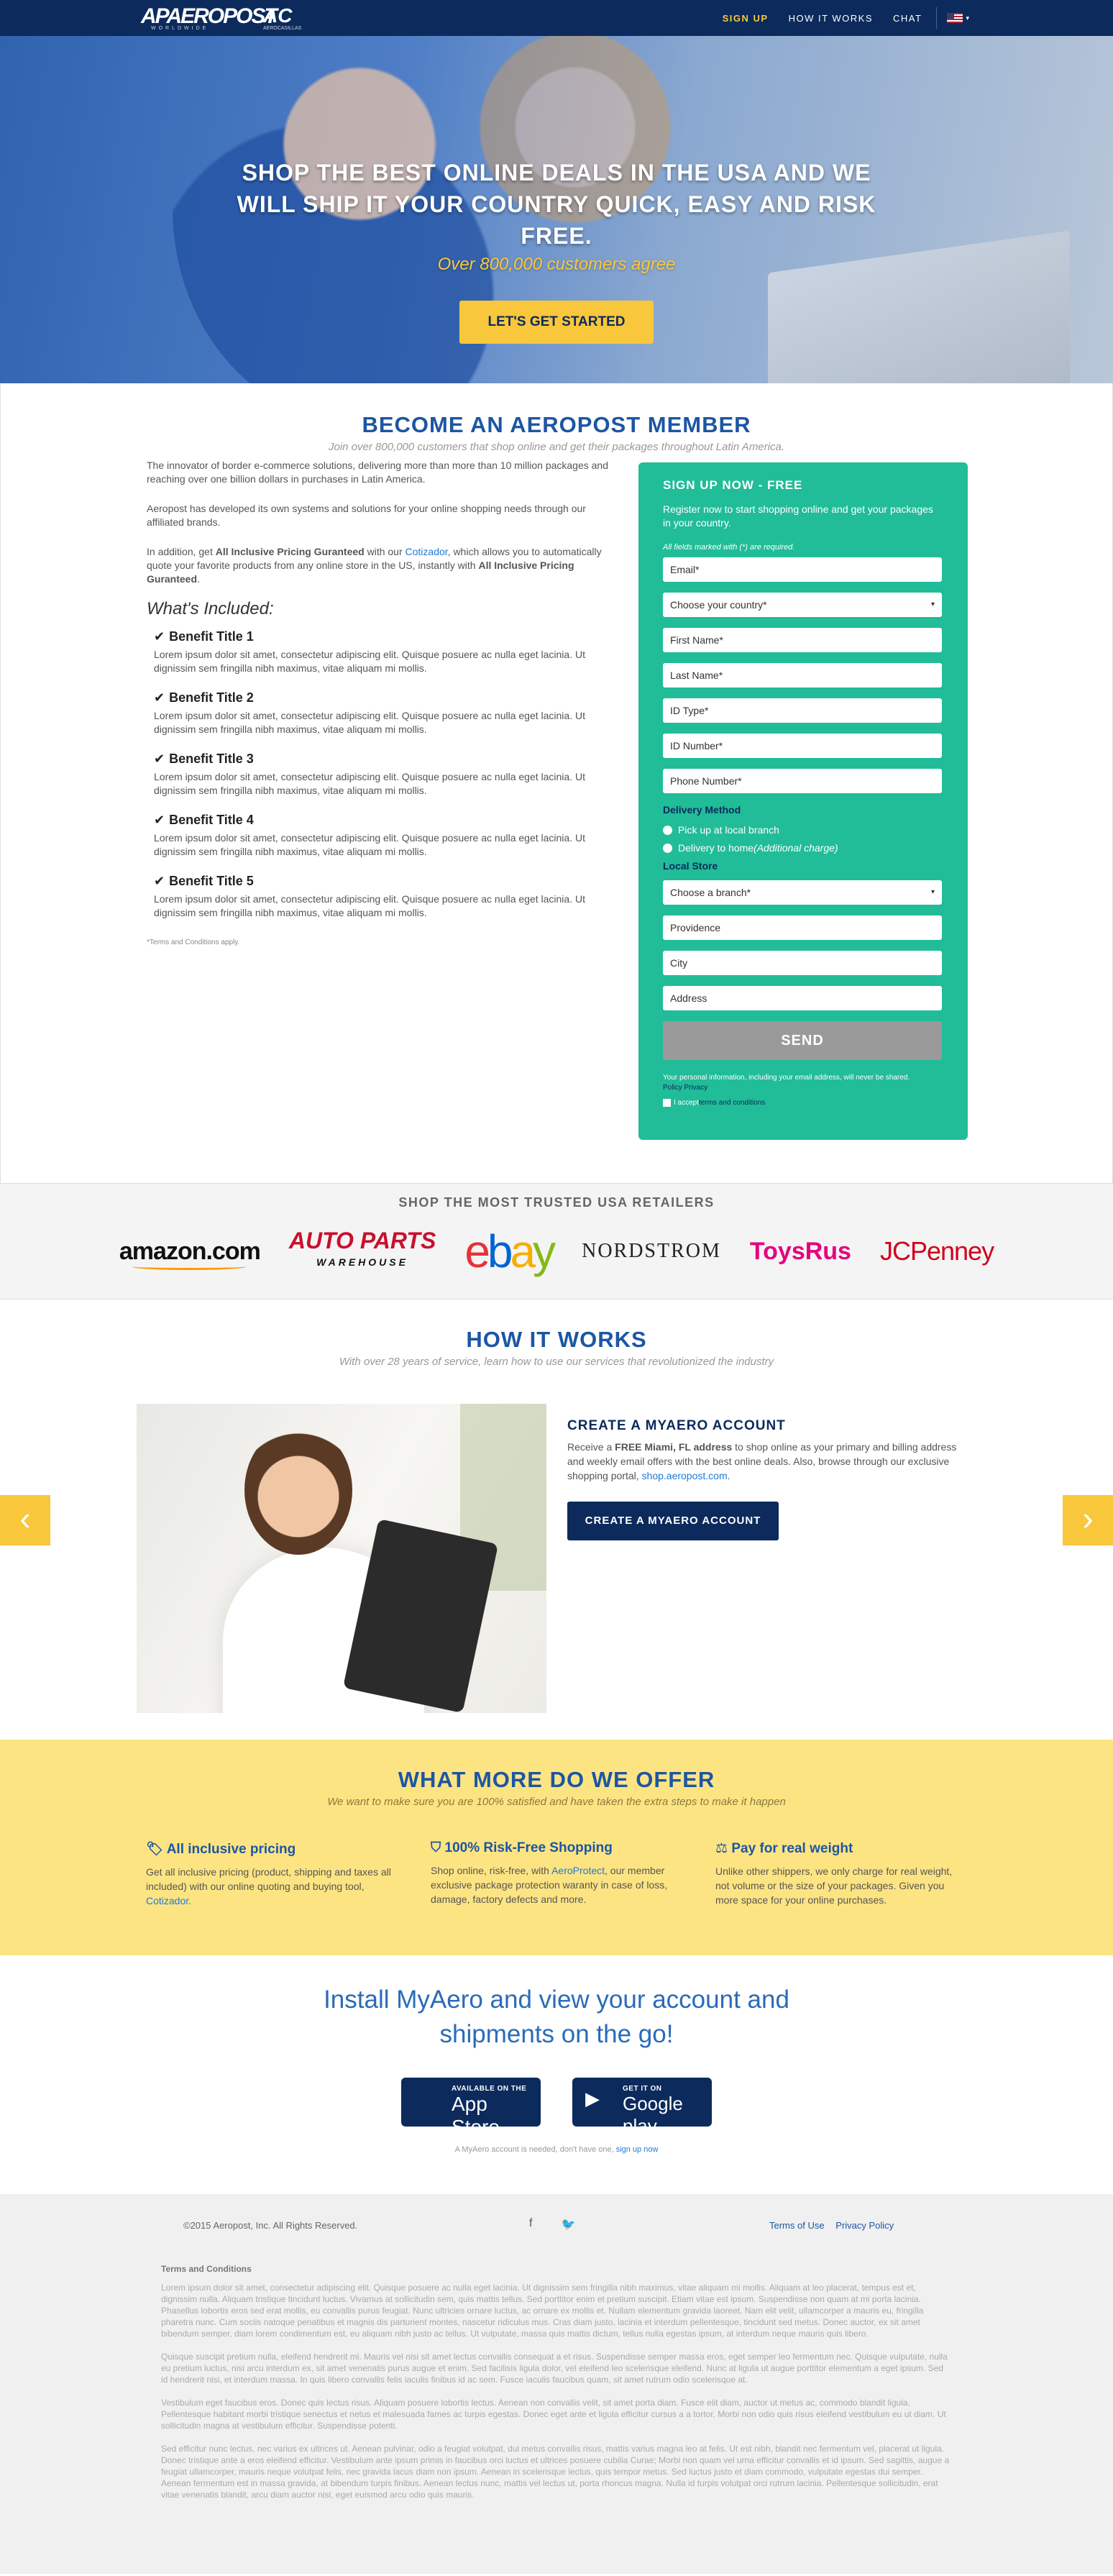  Describe the element at coordinates (803, 848) in the screenshot. I see `home-delivery-radio: Delivery to home (Additional charge)` at that location.